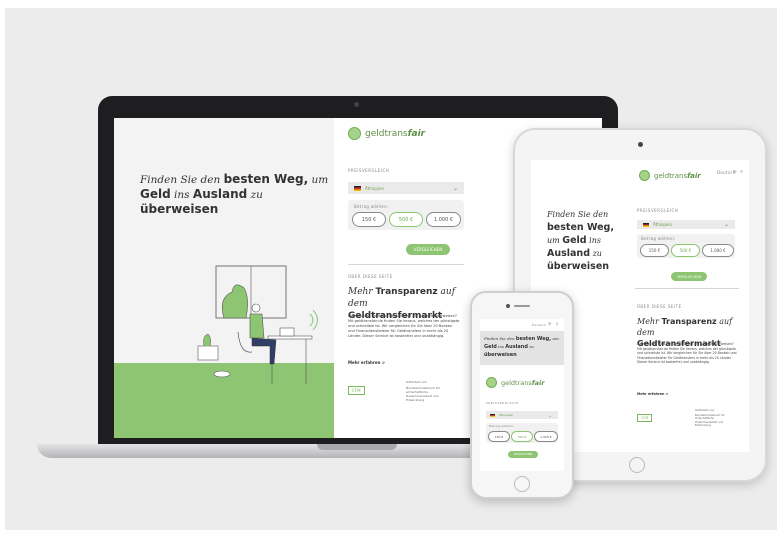  Describe the element at coordinates (257, 324) in the screenshot. I see `hero-illustration` at that location.